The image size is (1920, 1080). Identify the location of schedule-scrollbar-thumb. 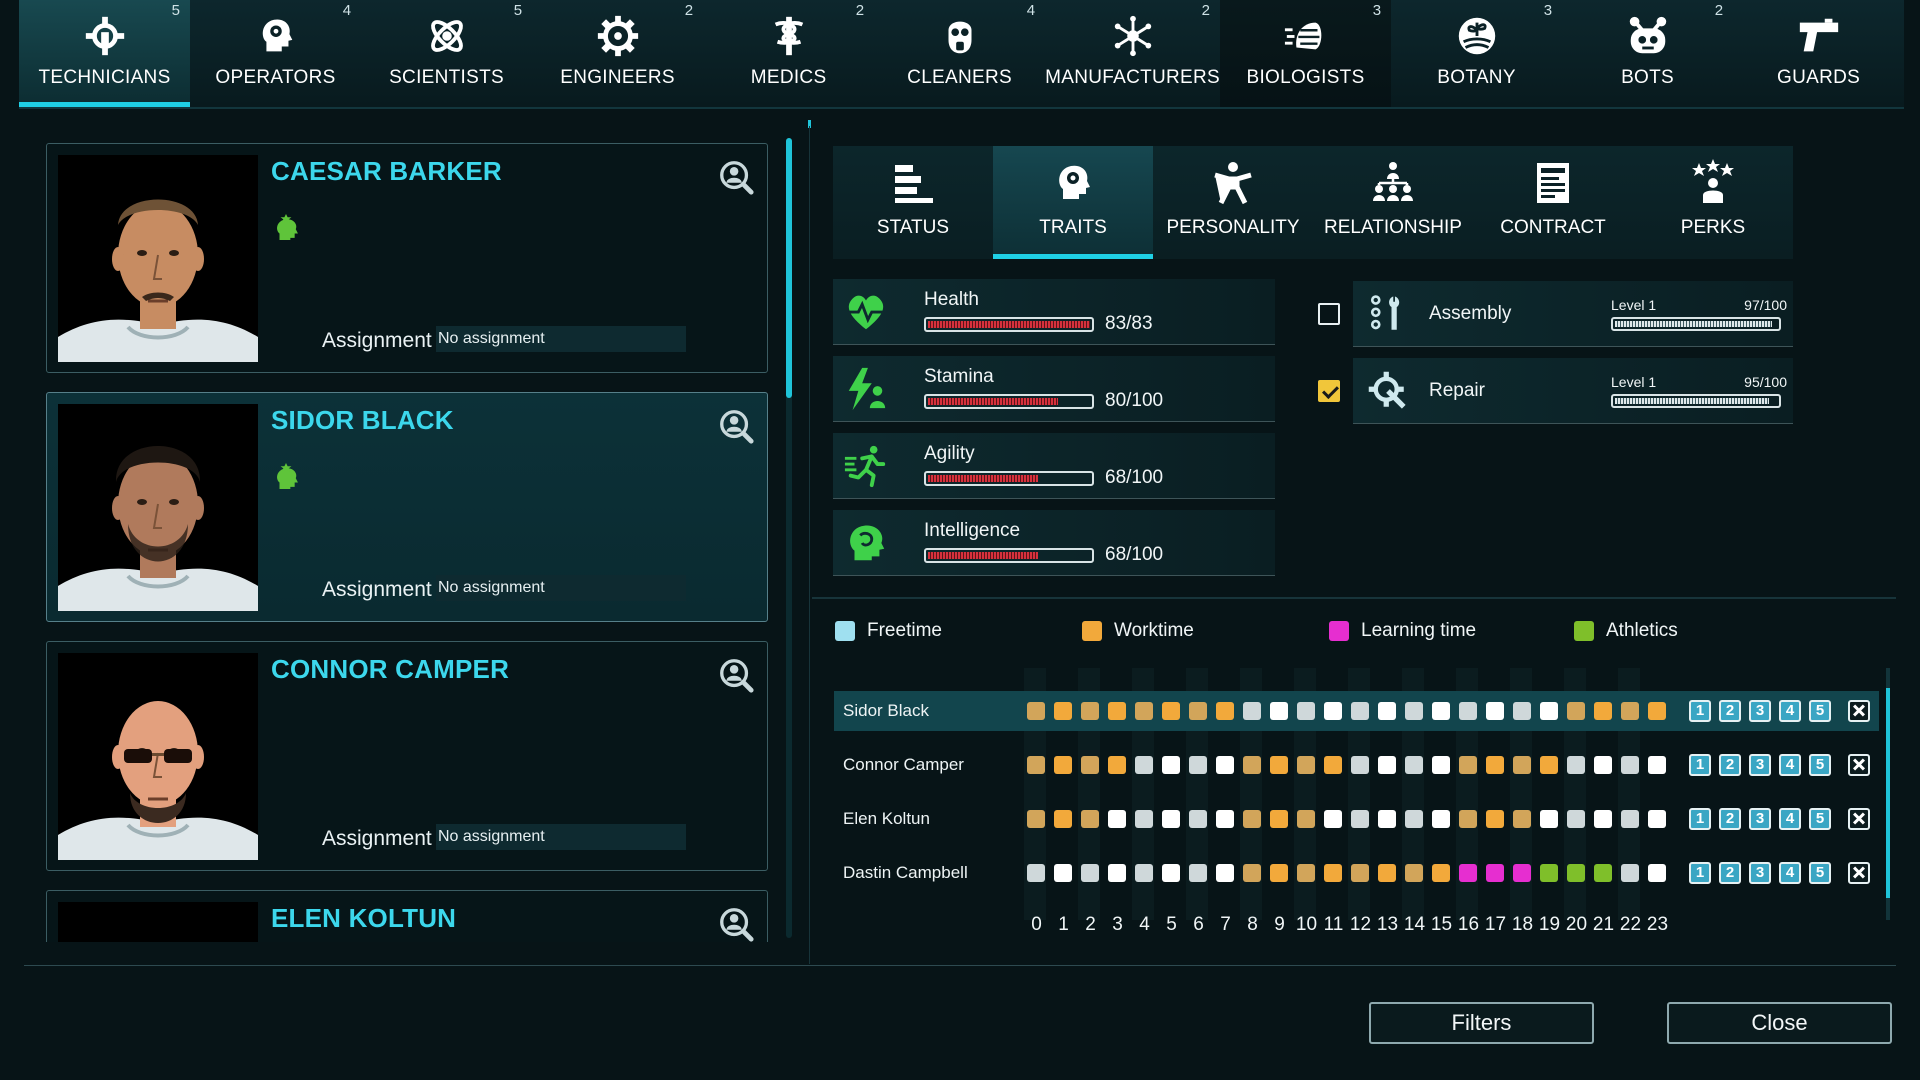
(1888, 793).